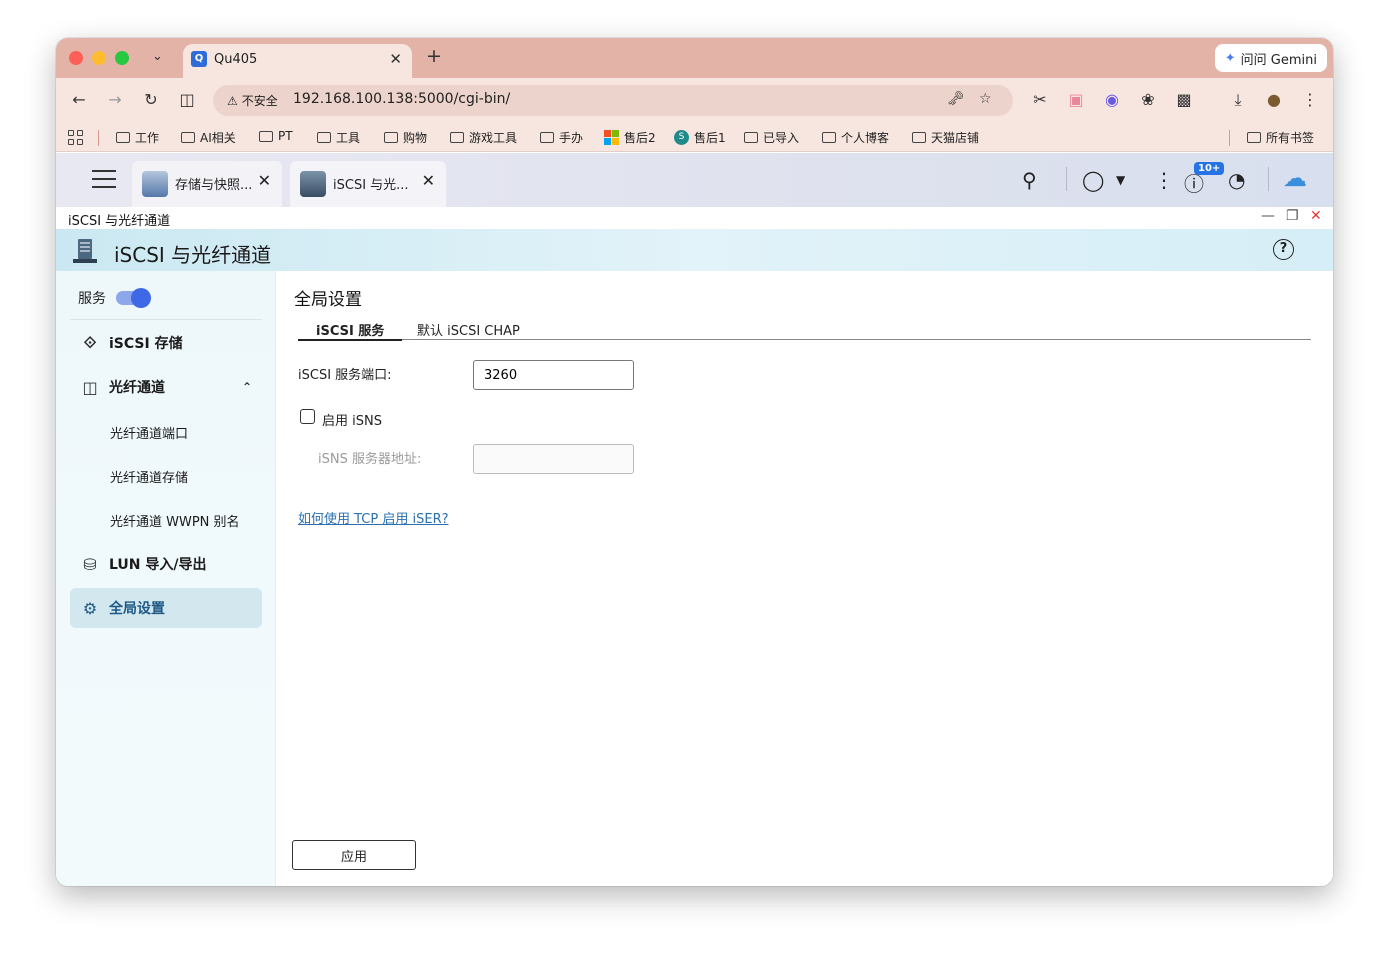  What do you see at coordinates (259, 101) in the screenshot?
I see `security-label: 不安全` at bounding box center [259, 101].